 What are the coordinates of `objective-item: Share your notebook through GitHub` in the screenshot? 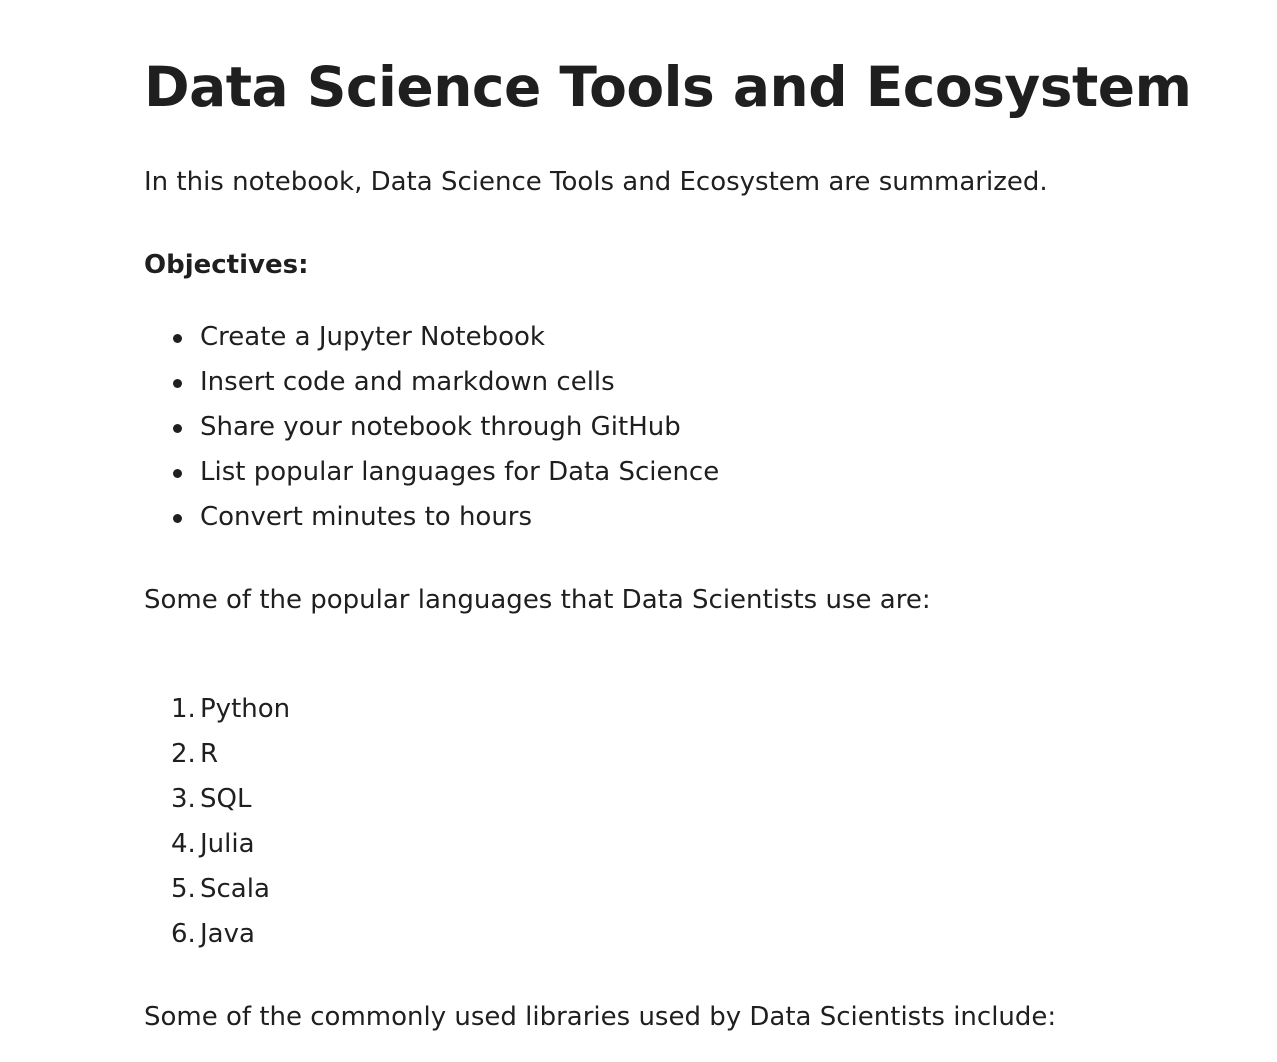 It's located at (445, 432).